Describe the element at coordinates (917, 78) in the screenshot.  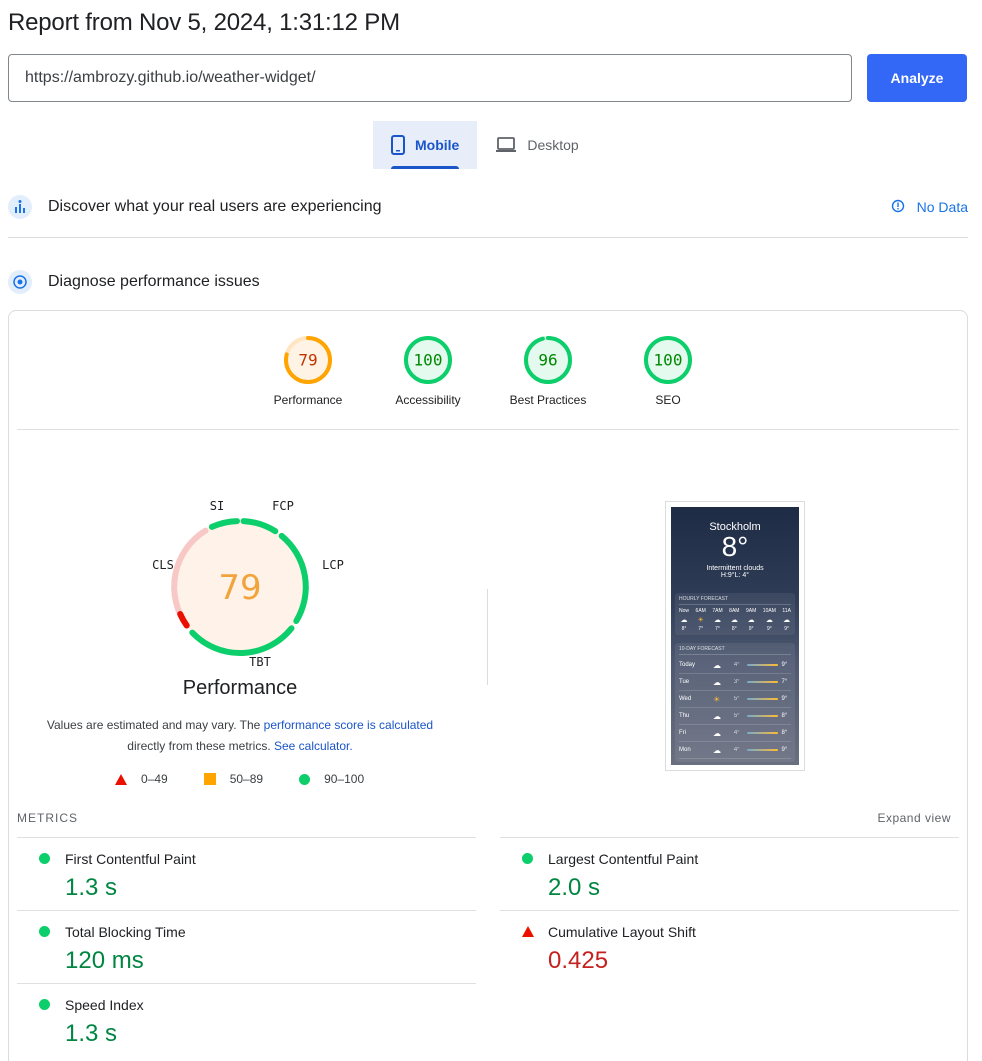
I see `analyze-button: Analyze` at that location.